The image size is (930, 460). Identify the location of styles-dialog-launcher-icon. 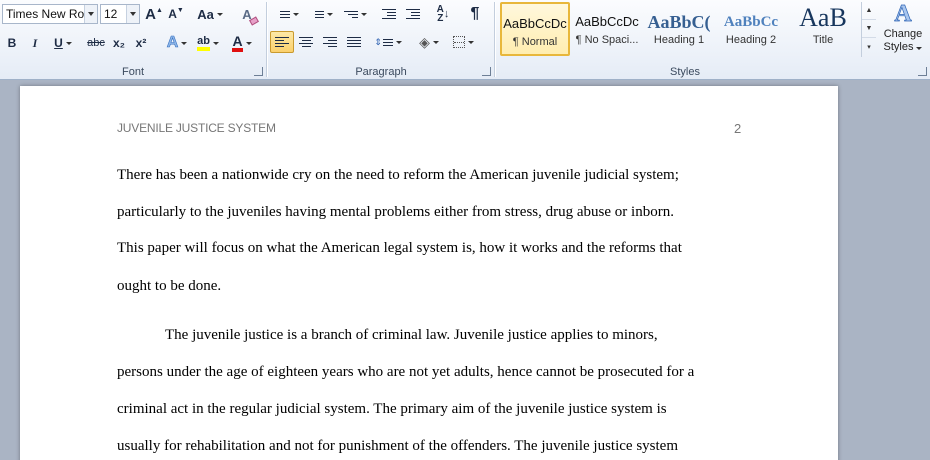
(922, 71).